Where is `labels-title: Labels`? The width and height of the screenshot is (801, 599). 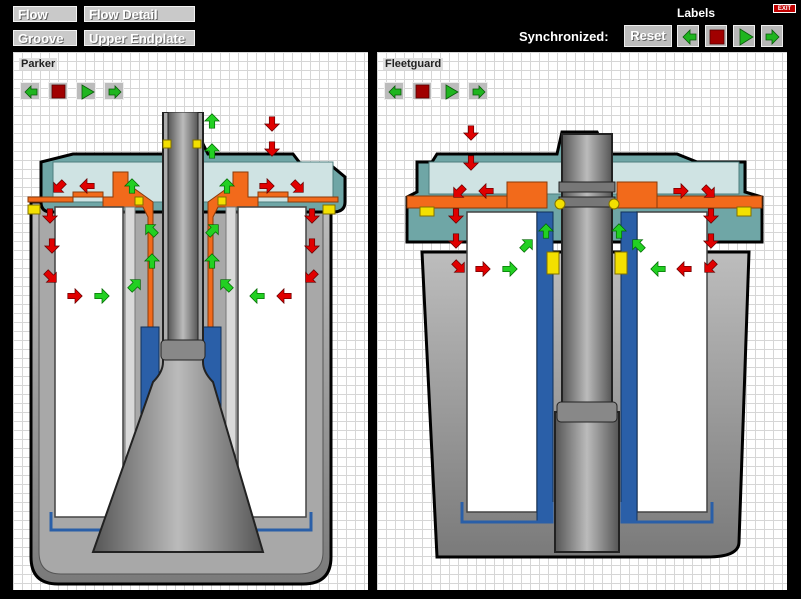
labels-title: Labels is located at coordinates (696, 13).